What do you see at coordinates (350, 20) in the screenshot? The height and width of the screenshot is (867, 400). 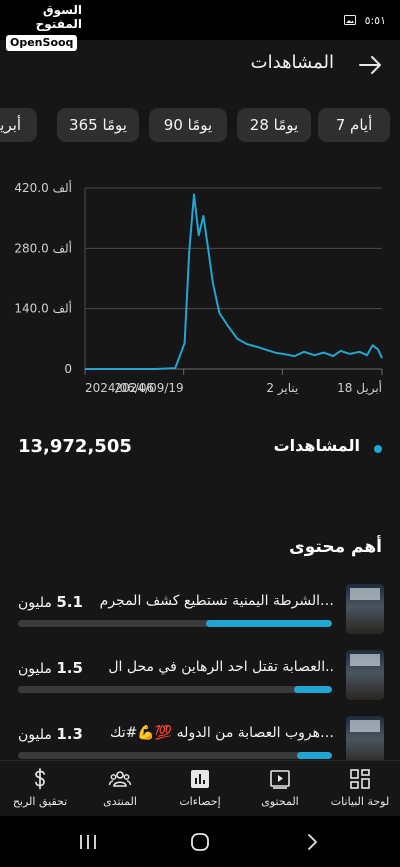 I see `image-notification-icon` at bounding box center [350, 20].